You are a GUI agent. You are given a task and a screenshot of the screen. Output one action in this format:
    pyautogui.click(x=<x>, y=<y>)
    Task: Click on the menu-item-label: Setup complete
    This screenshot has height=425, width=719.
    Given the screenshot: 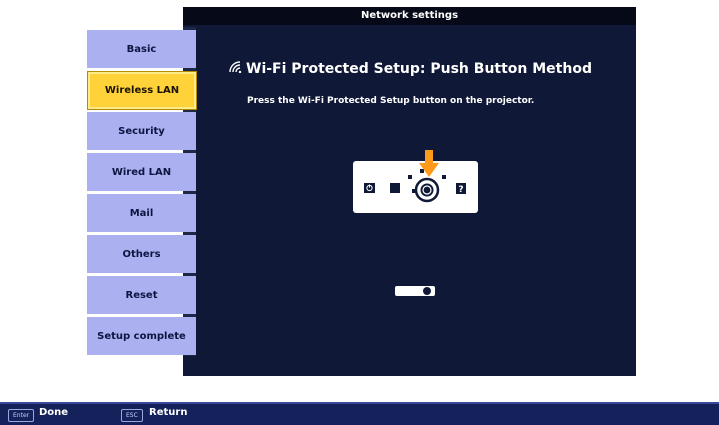 What is the action you would take?
    pyautogui.click(x=141, y=336)
    